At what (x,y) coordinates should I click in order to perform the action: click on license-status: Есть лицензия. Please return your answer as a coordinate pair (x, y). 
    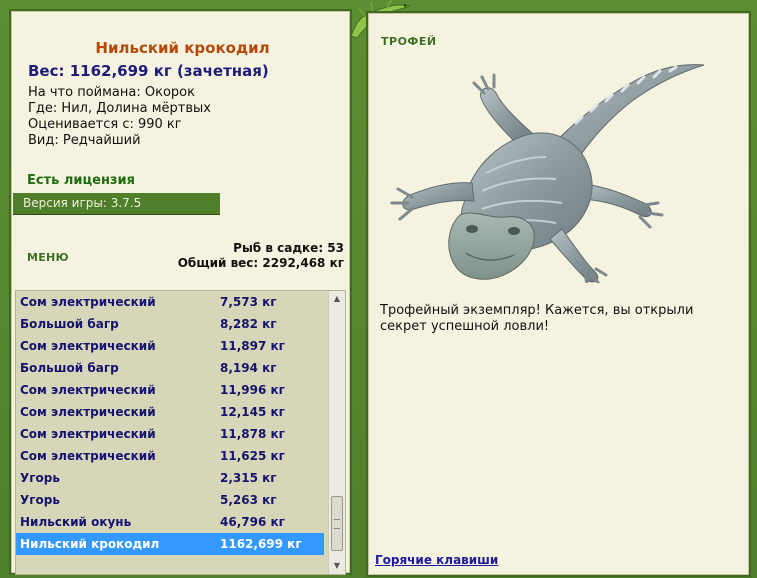
    Looking at the image, I should click on (81, 180).